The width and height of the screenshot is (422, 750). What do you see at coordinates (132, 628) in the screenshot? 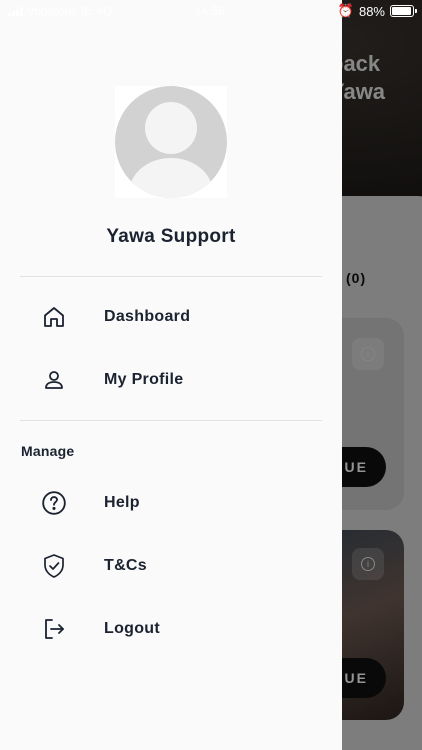
I see `menu-item-label: Logout` at bounding box center [132, 628].